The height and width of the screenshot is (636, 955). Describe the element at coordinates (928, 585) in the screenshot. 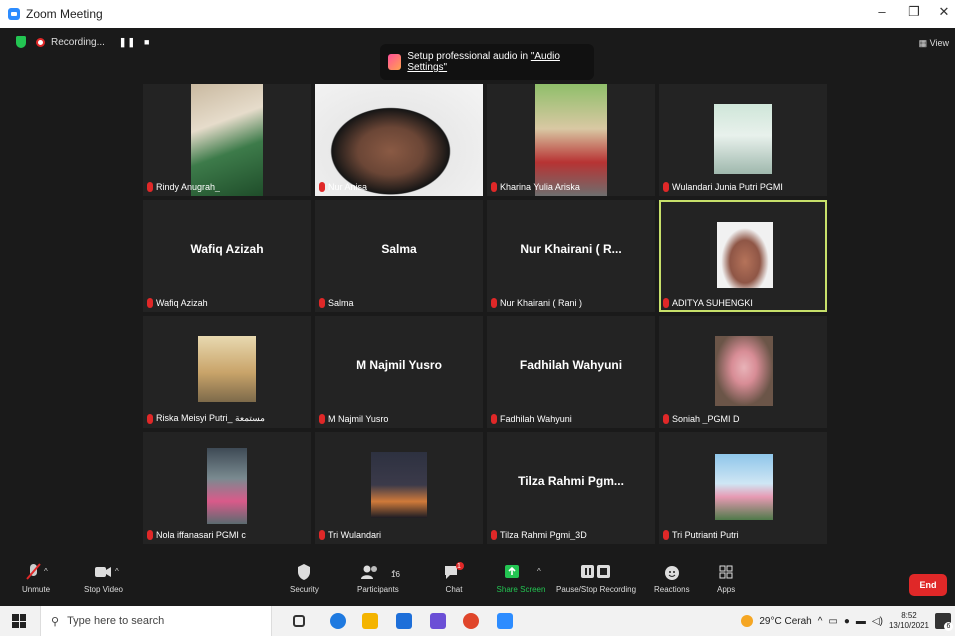

I see `end-meeting-button: End` at that location.